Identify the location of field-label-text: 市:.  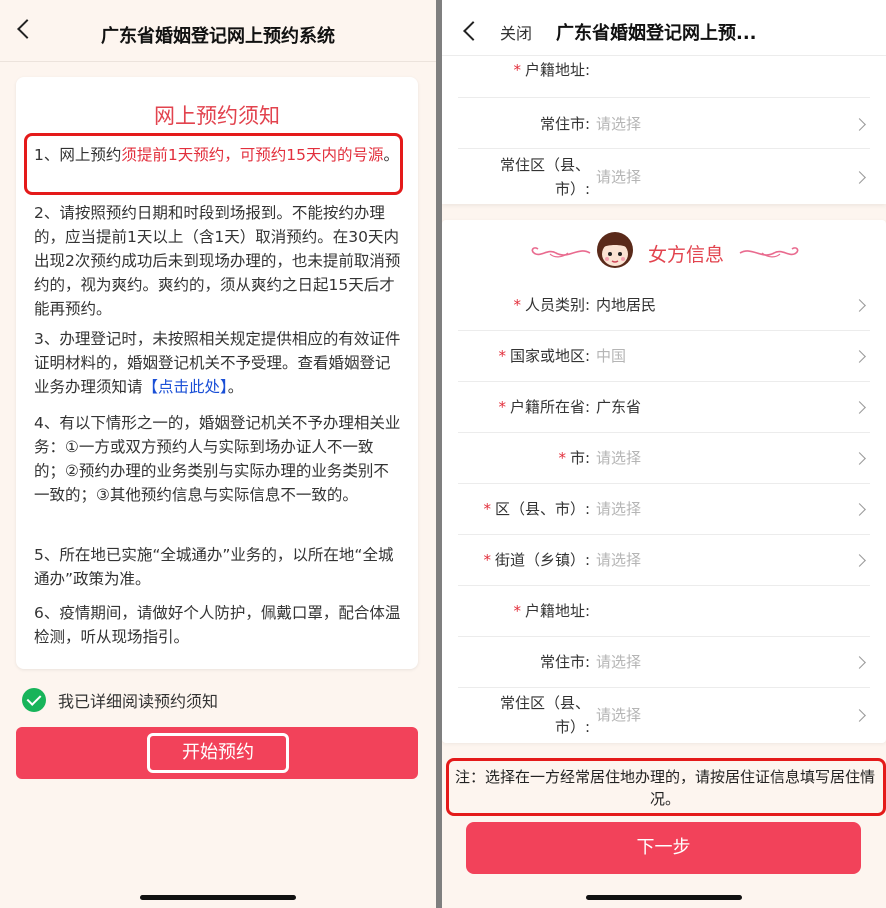
(579, 458).